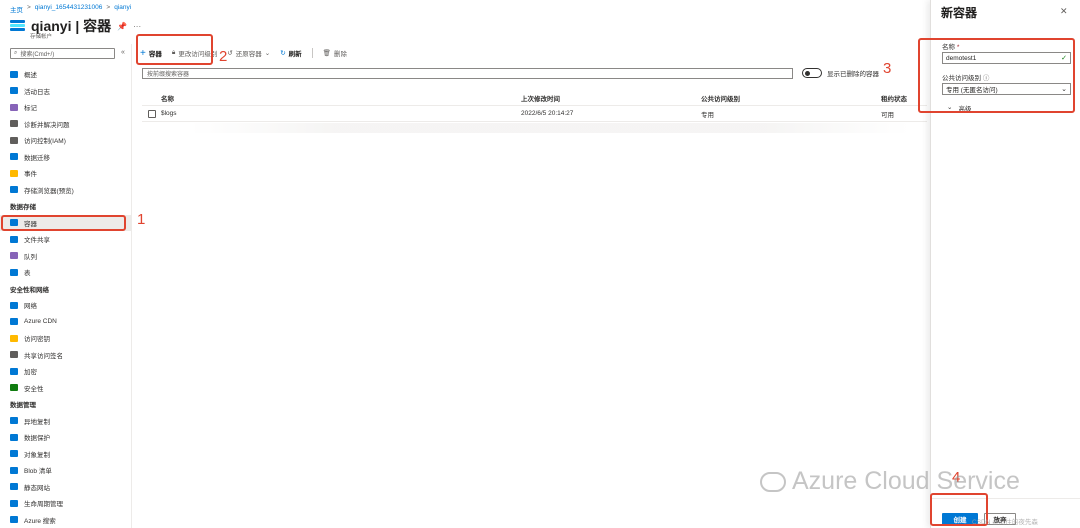 Image resolution: width=1080 pixels, height=528 pixels. I want to click on column-header-access: 公共访问级别, so click(791, 98).